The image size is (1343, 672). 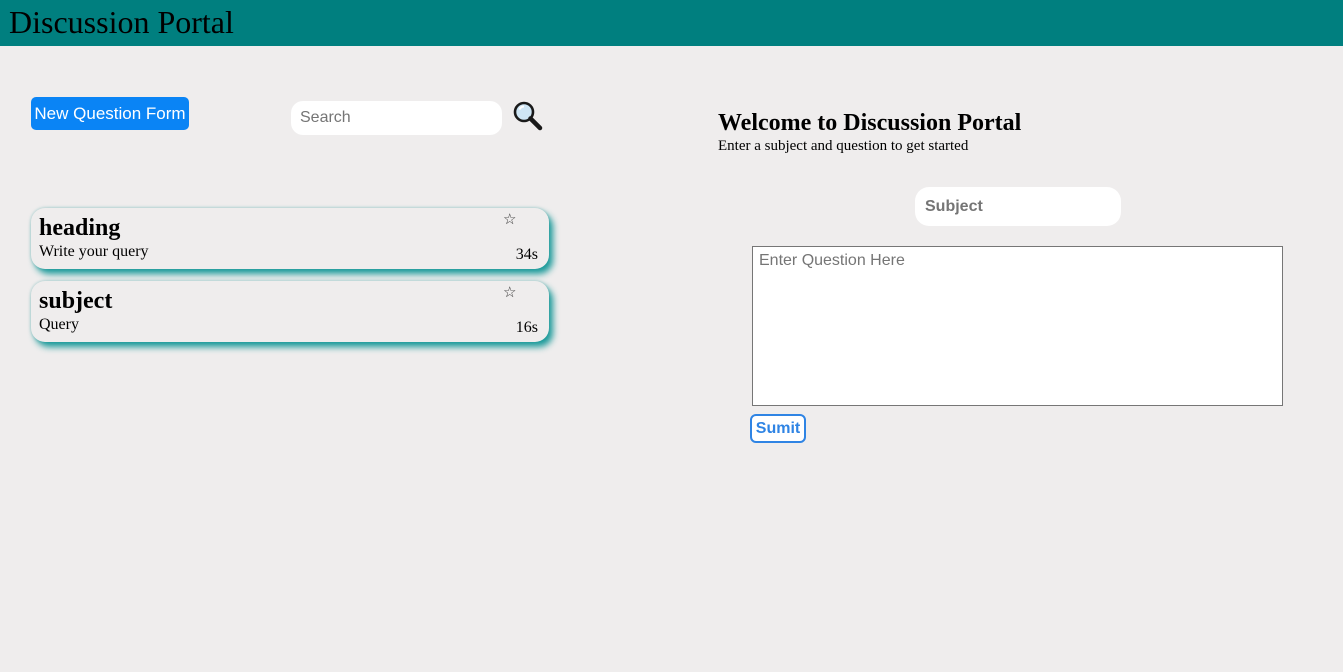 I want to click on app-title: Discussion Portal, so click(x=121, y=22).